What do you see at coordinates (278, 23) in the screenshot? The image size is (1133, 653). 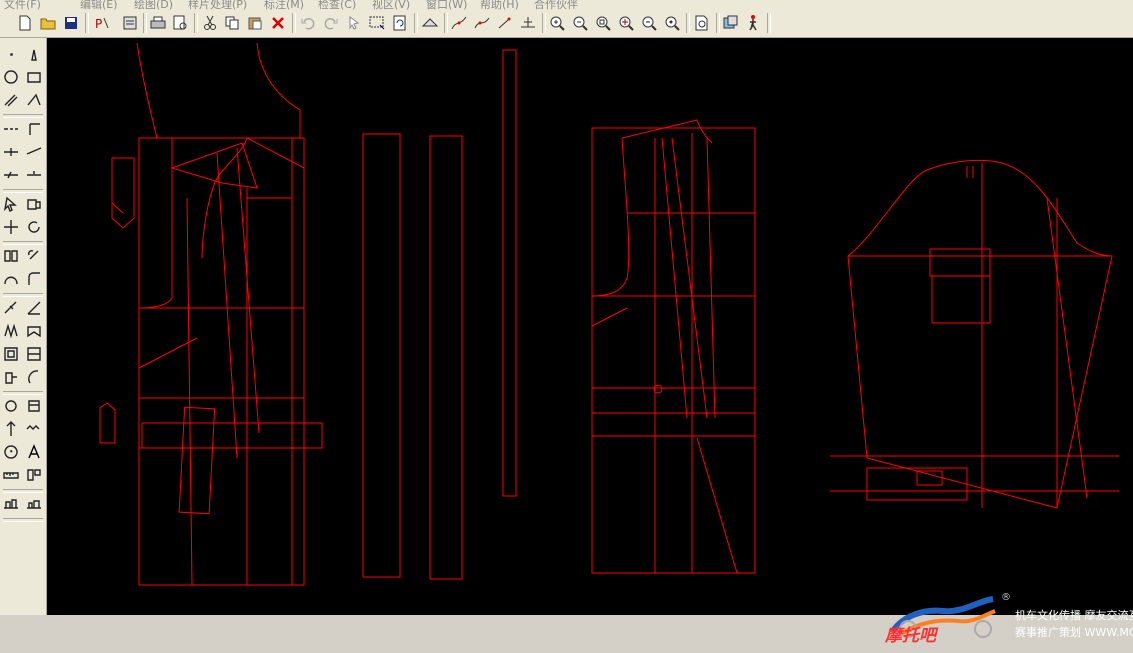 I see `delete-icon` at bounding box center [278, 23].